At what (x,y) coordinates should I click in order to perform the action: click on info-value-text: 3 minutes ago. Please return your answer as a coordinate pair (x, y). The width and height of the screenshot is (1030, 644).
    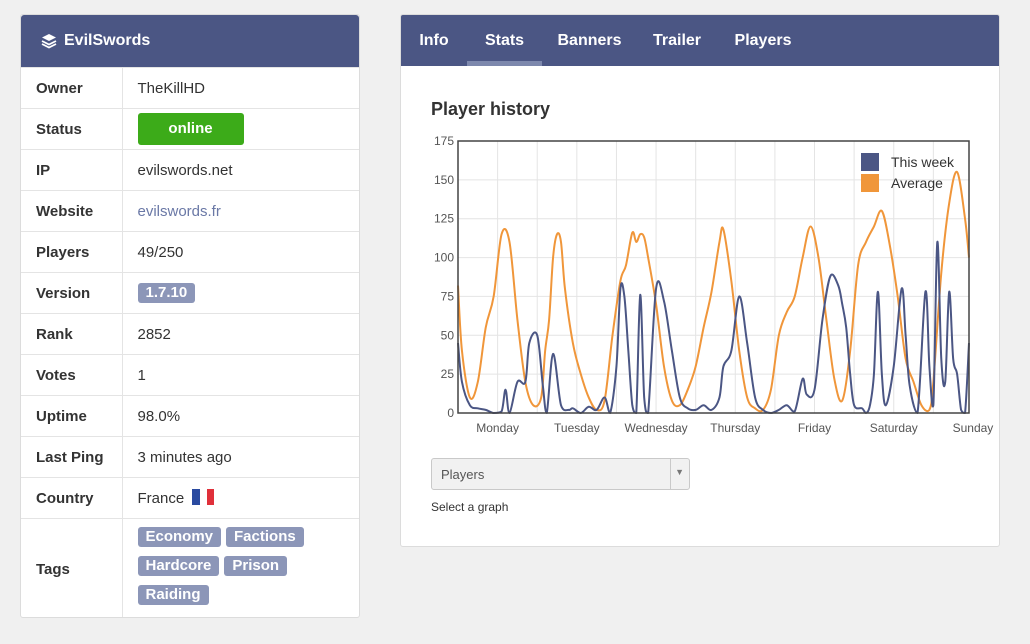
    Looking at the image, I should click on (184, 457).